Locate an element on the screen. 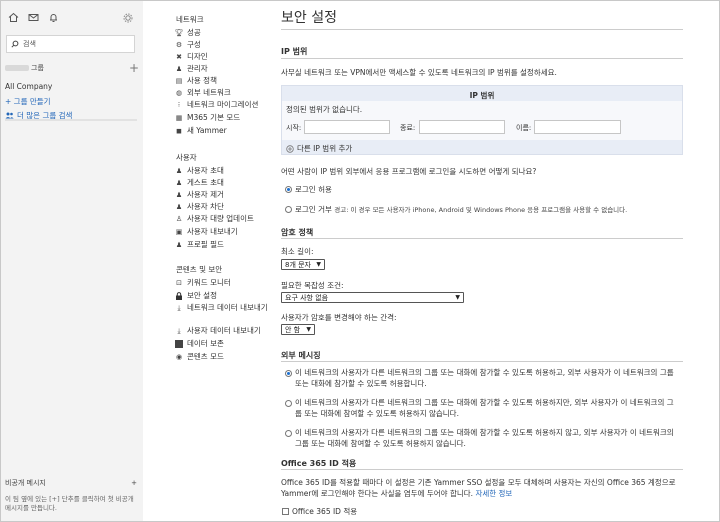 Image resolution: width=720 pixels, height=522 pixels. nav-item-bulk-update: ♙ 사용자 대량 업데이트 is located at coordinates (214, 218).